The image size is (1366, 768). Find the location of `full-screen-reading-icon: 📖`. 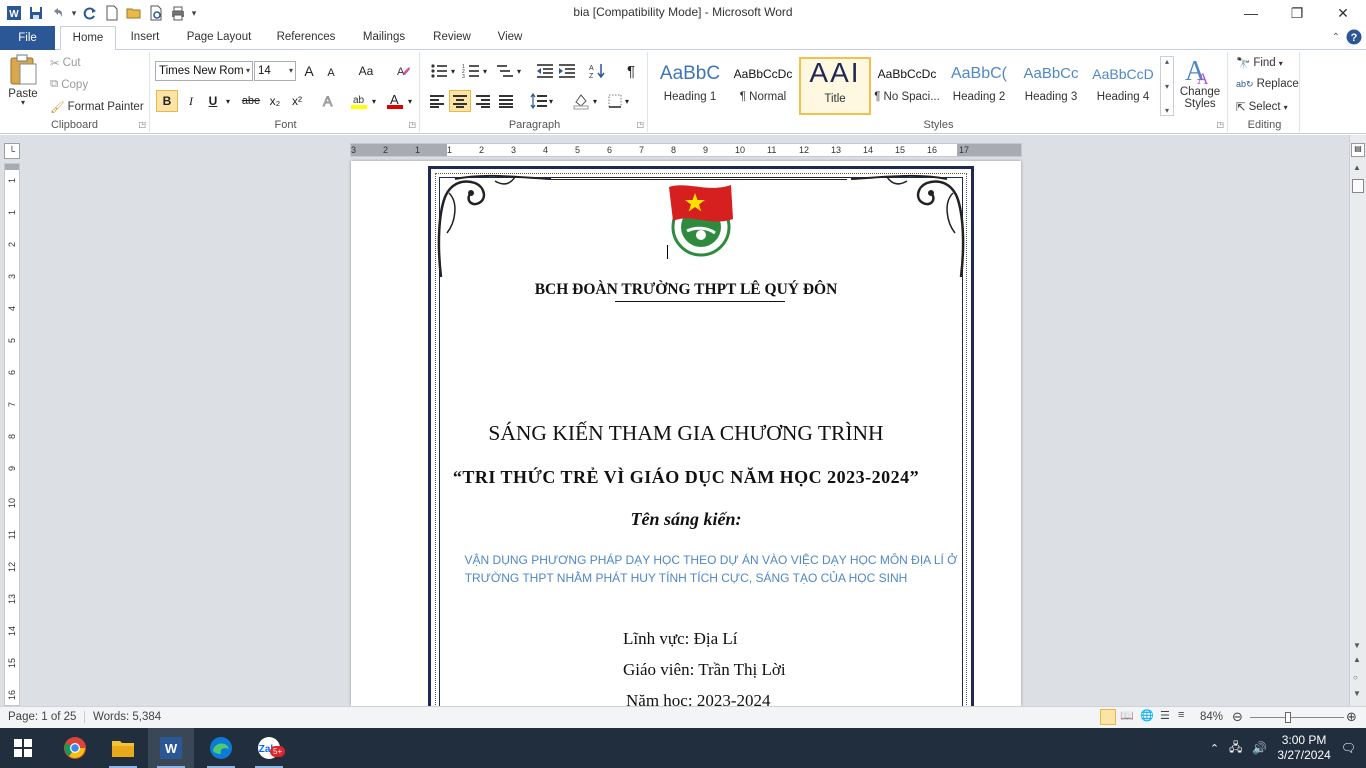

full-screen-reading-icon: 📖 is located at coordinates (1127, 715).